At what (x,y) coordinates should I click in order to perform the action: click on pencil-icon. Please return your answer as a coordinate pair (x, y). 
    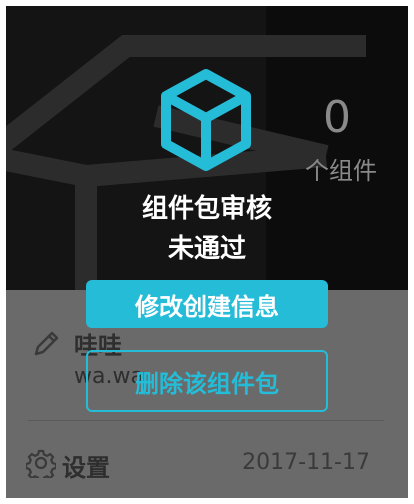
    Looking at the image, I should click on (46, 343).